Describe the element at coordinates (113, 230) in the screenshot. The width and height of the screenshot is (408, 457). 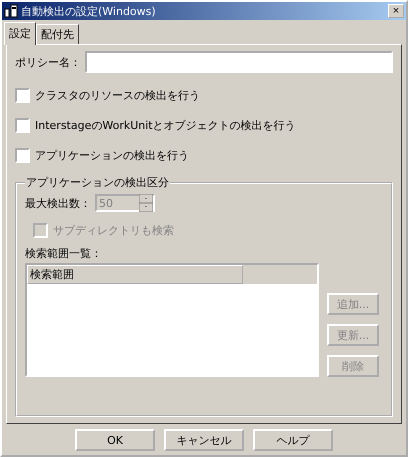
I see `checkbox-label: サブディレクトリも検索` at that location.